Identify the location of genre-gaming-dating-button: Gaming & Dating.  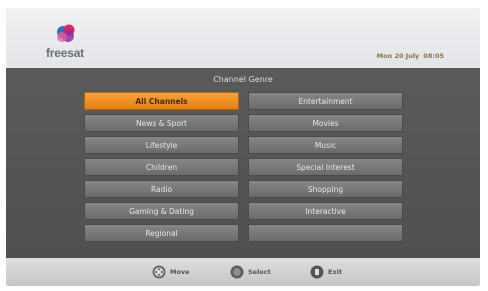
(161, 211).